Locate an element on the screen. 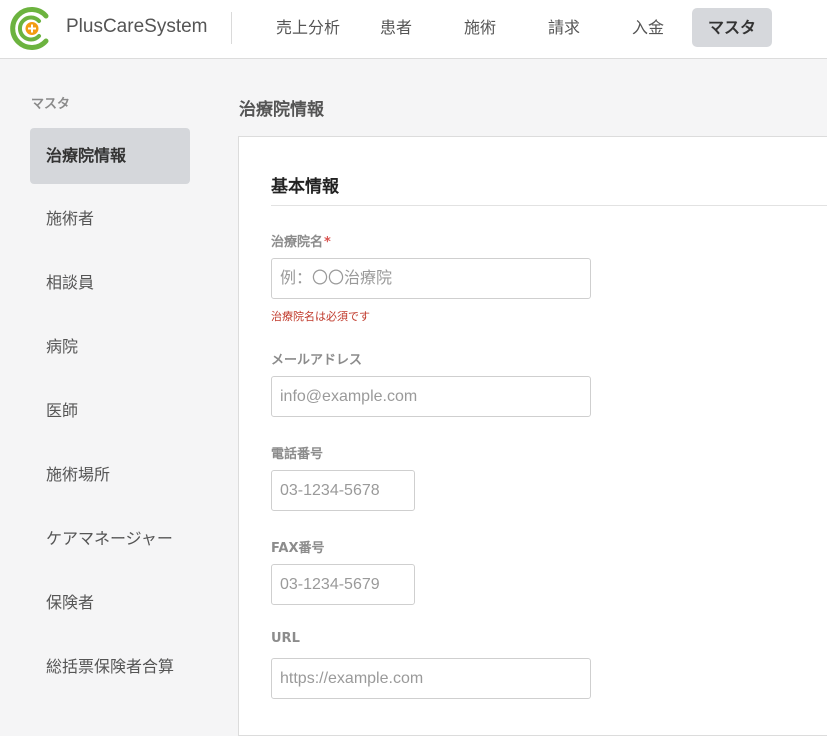  required-mark: * is located at coordinates (327, 242).